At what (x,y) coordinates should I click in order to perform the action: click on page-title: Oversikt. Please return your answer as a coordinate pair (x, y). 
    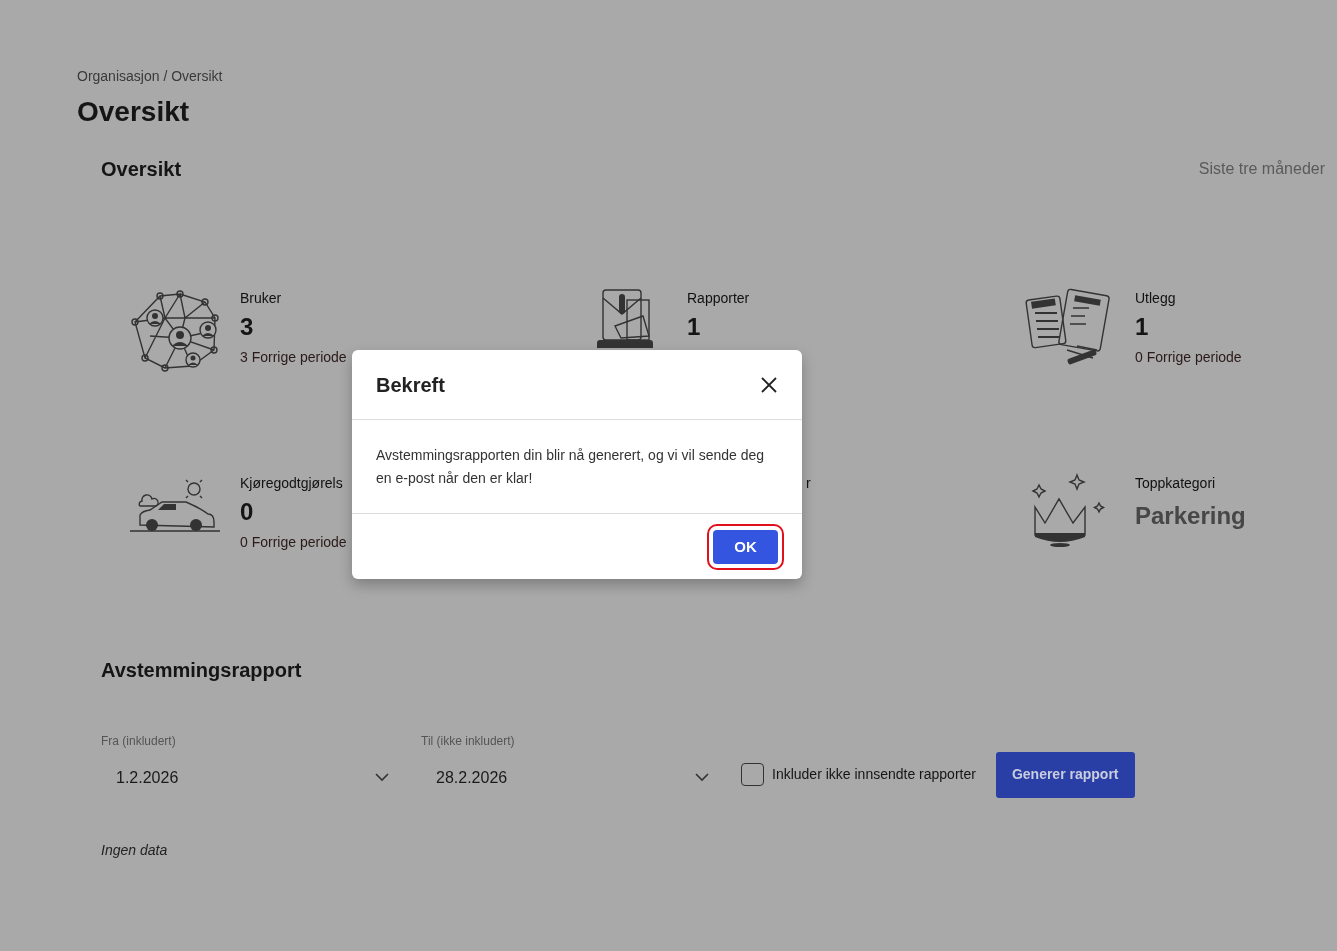
    Looking at the image, I should click on (134, 112).